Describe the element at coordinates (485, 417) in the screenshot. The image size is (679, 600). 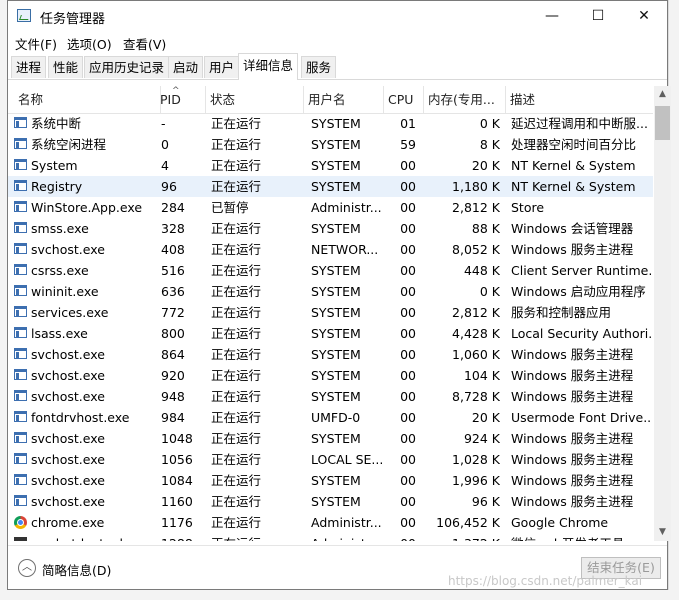
I see `cell-memory: 20 K` at that location.